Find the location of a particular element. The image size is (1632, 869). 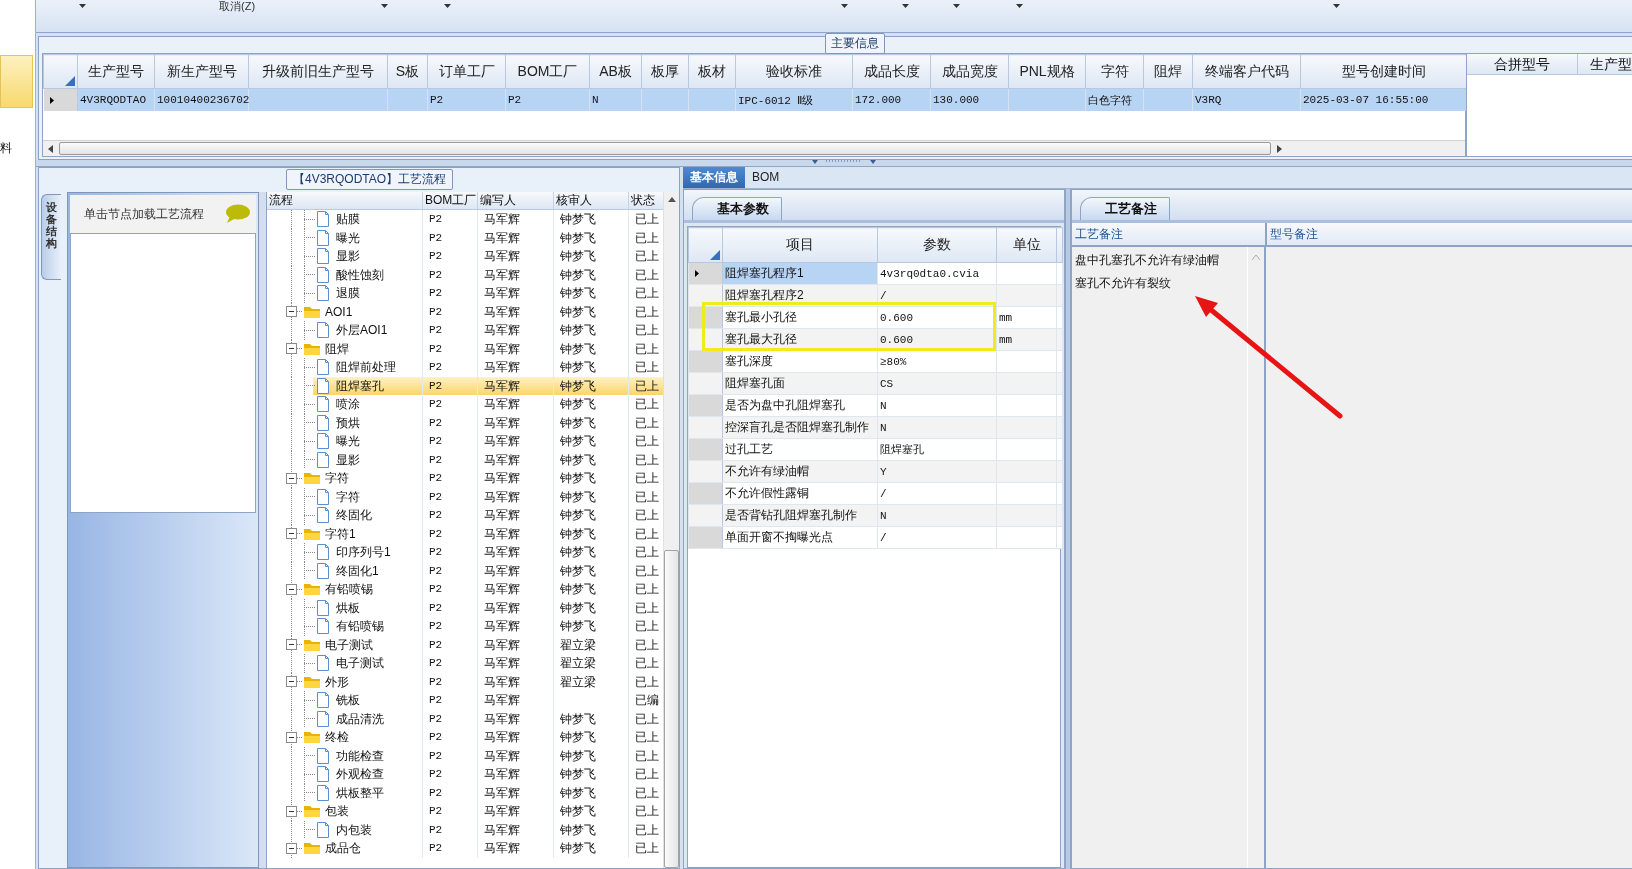

column-header: 新生产型号 is located at coordinates (201, 71).